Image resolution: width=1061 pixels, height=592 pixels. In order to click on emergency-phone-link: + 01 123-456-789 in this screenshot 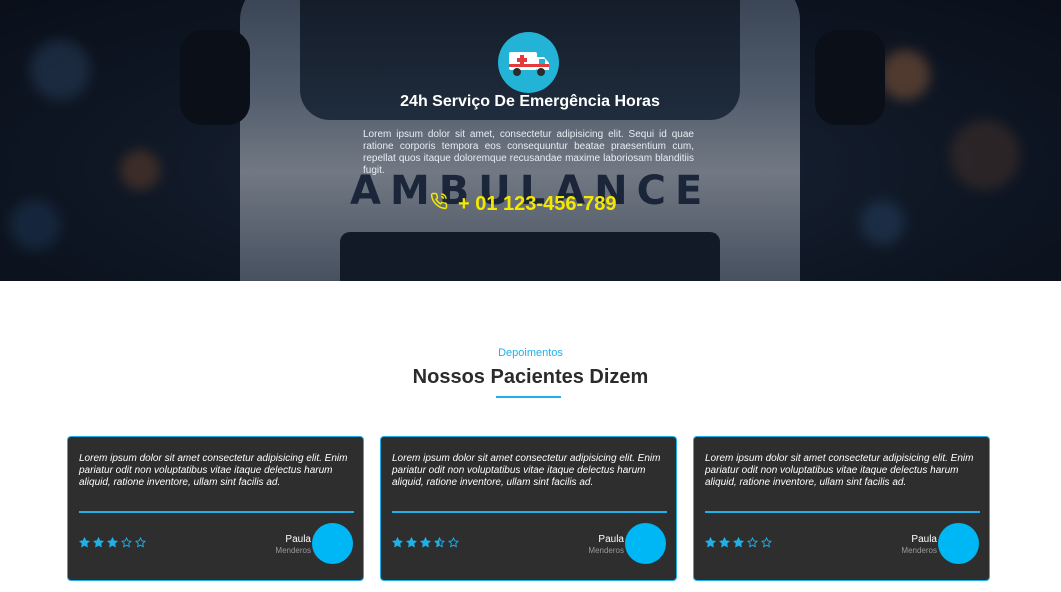, I will do `click(523, 204)`.